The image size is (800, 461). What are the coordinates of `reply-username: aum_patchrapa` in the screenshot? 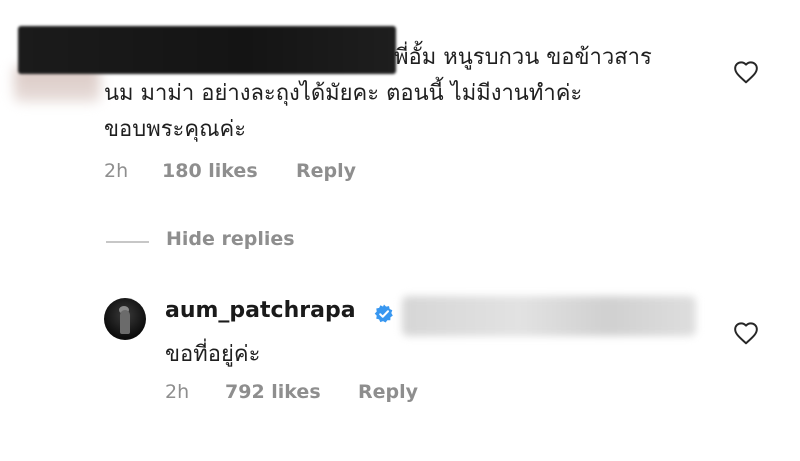 It's located at (260, 310).